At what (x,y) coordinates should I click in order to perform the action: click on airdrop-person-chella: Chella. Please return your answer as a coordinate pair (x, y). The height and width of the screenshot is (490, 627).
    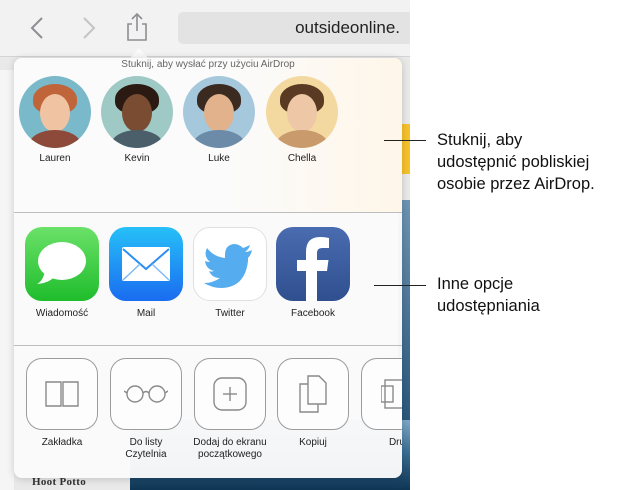
    Looking at the image, I should click on (302, 120).